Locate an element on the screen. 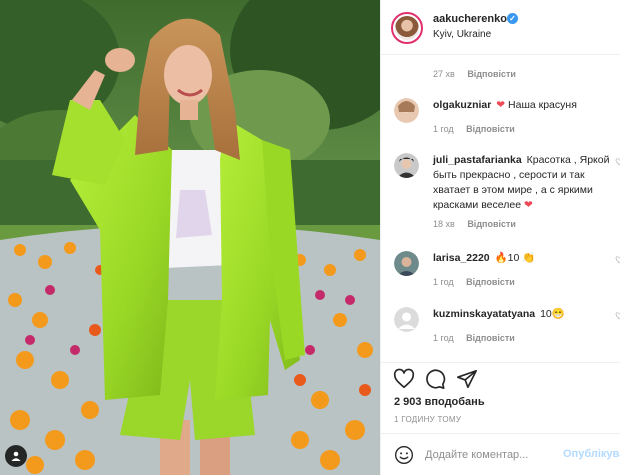 The image size is (620, 475). comment-username: larisa_2220 is located at coordinates (461, 258).